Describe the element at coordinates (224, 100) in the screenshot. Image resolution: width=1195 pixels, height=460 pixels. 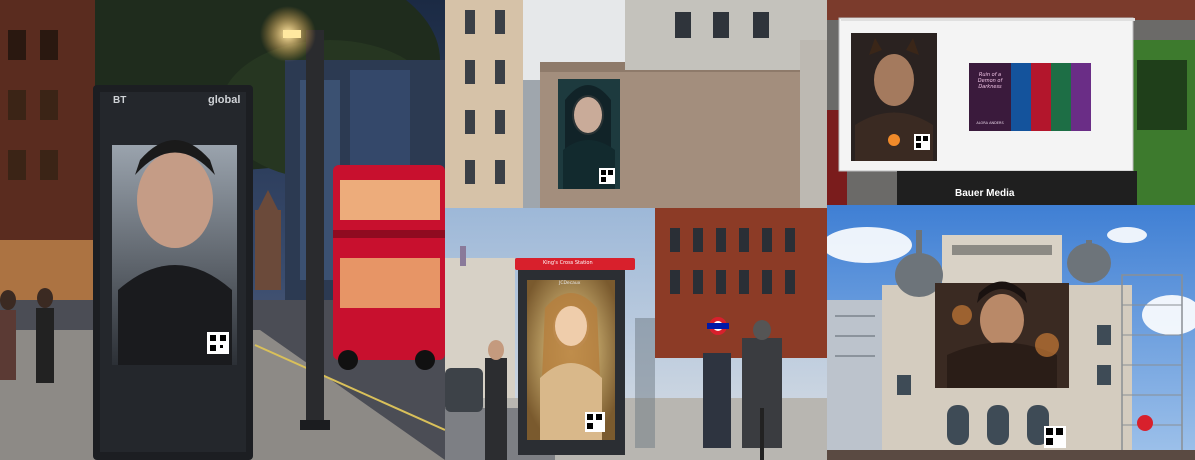
I see `kiosk-brand-right: global` at that location.